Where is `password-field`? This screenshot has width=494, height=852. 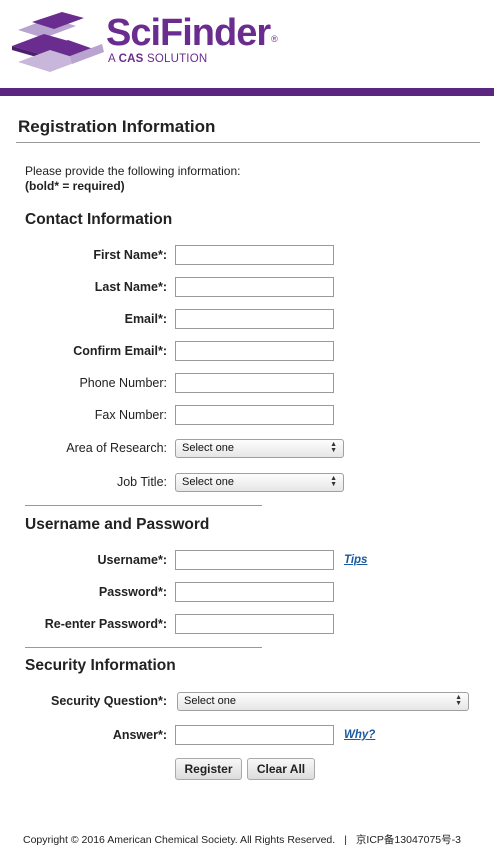 password-field is located at coordinates (254, 592).